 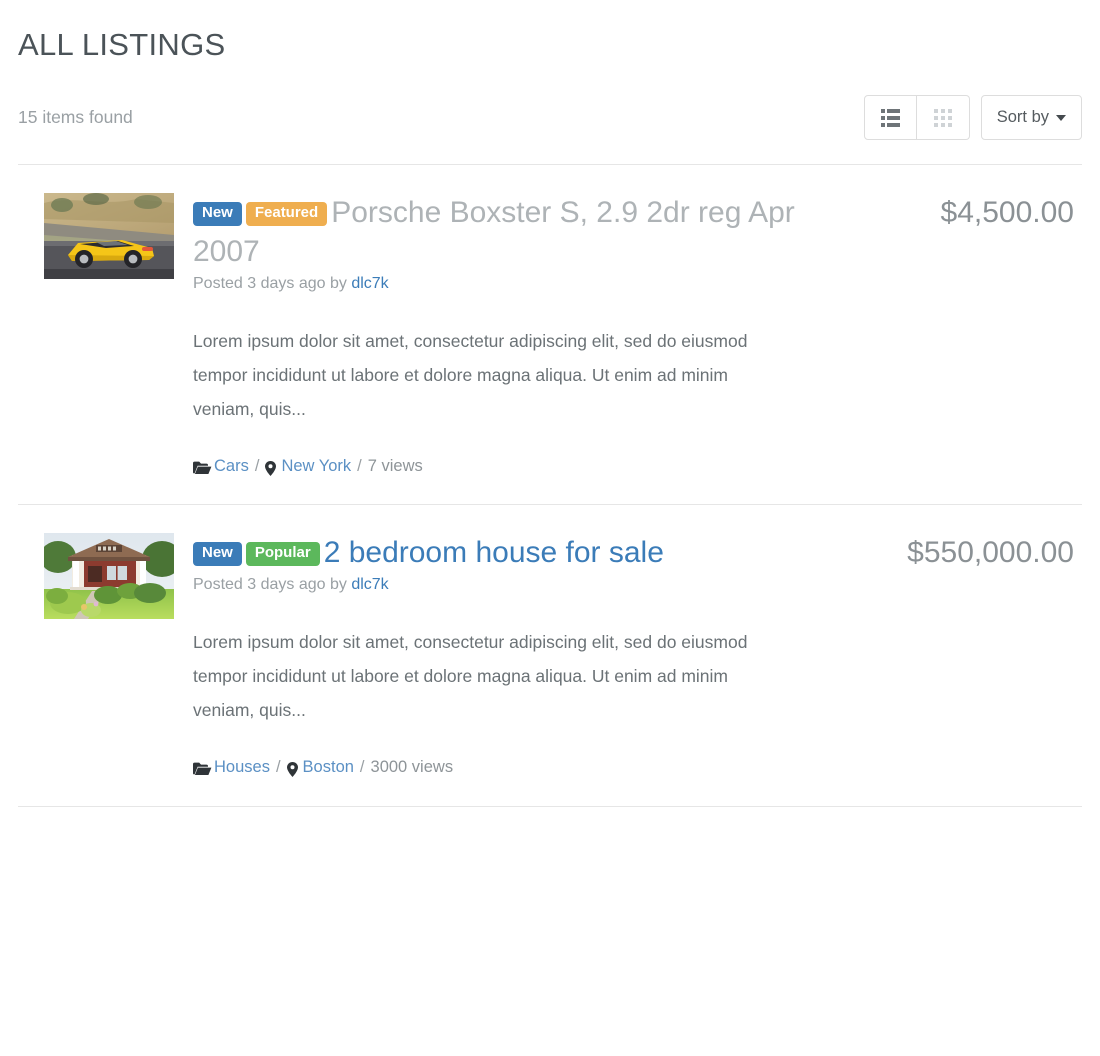 What do you see at coordinates (972, 118) in the screenshot?
I see `toolbar-controls: Sort by` at bounding box center [972, 118].